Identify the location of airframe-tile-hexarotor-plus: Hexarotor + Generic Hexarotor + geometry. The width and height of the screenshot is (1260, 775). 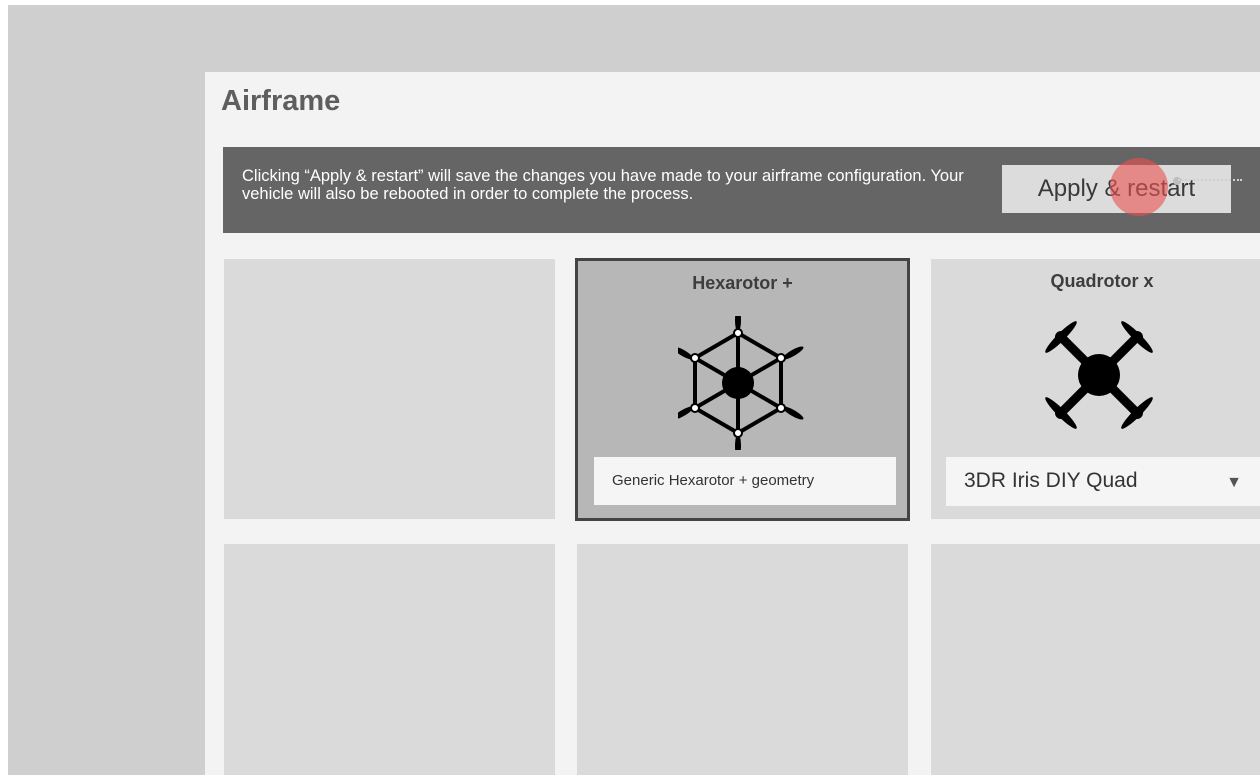
(742, 389).